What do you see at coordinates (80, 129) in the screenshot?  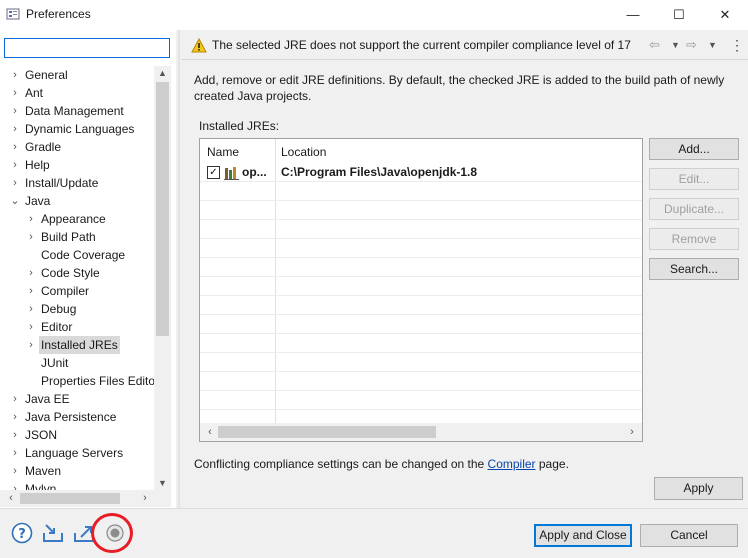 I see `tree-item-label: Dynamic Languages` at bounding box center [80, 129].